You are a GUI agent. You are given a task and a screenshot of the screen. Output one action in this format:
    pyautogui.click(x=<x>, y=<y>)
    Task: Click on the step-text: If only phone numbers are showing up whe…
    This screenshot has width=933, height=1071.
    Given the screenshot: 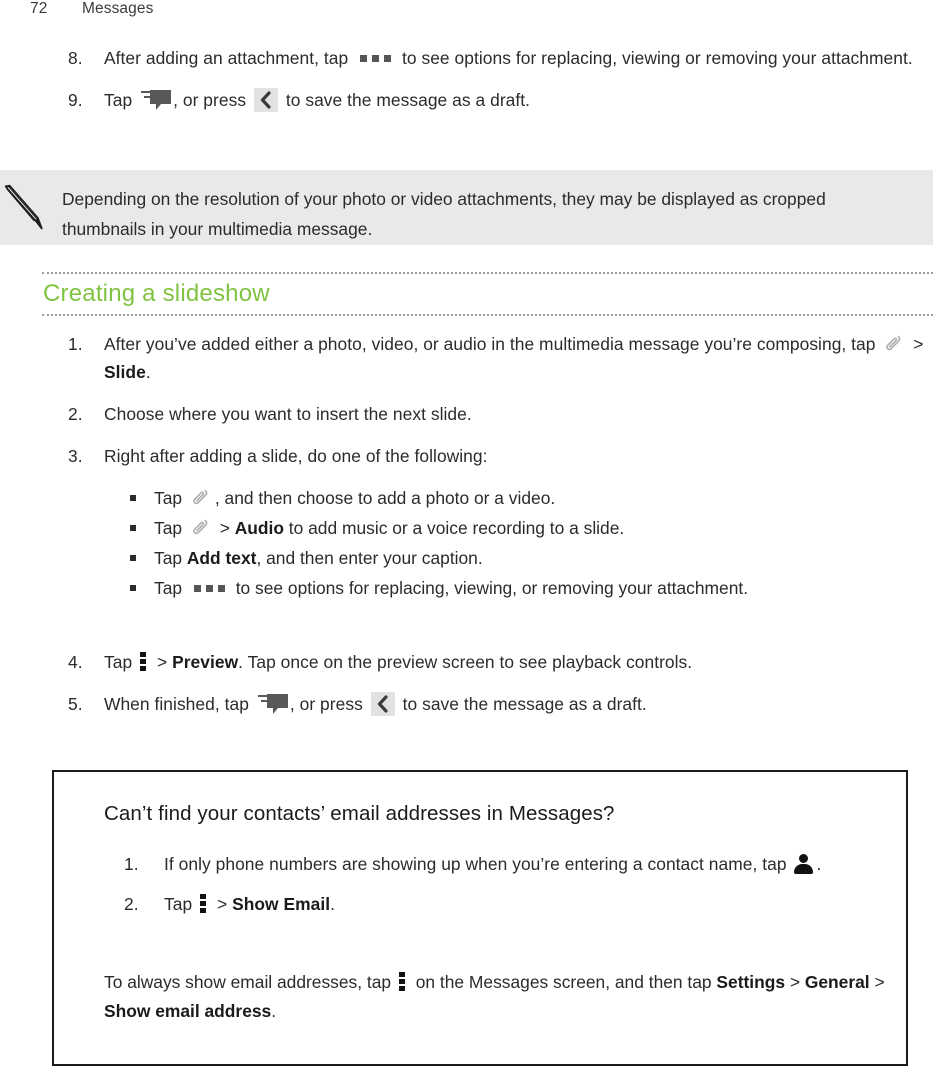 What is the action you would take?
    pyautogui.click(x=492, y=864)
    